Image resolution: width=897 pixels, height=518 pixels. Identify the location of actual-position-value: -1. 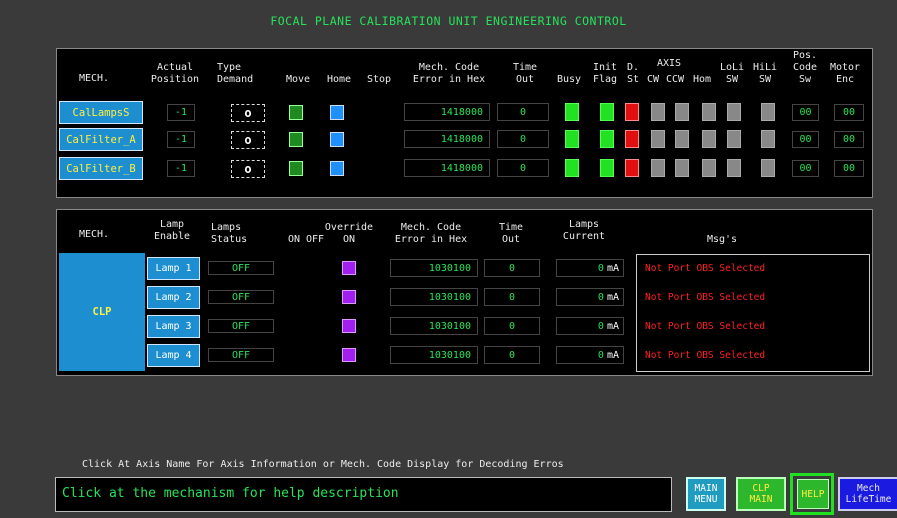
(181, 168).